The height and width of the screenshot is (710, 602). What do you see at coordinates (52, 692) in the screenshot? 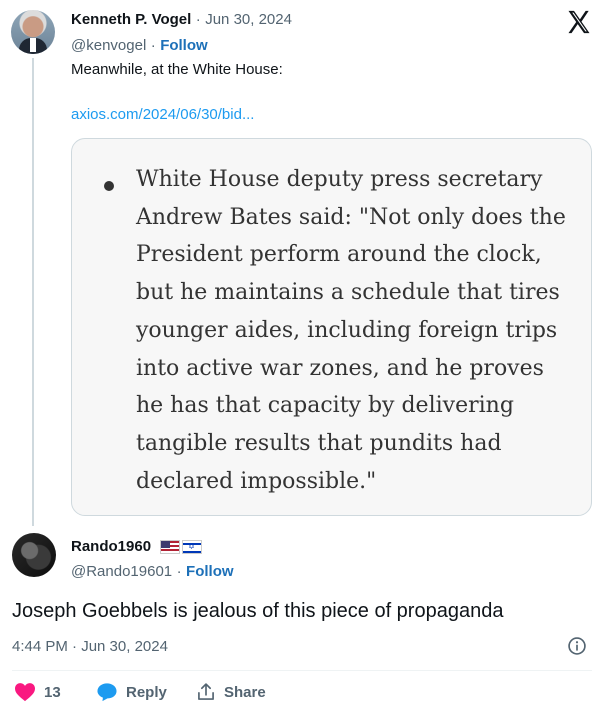
I see `like-count: 13` at bounding box center [52, 692].